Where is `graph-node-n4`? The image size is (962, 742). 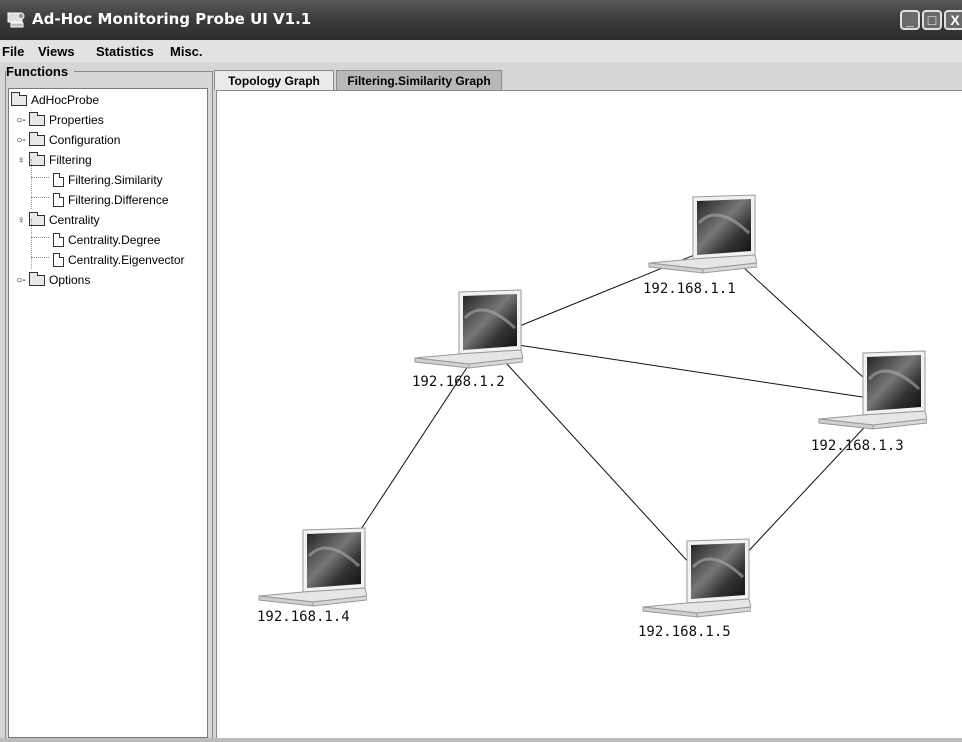
graph-node-n4 is located at coordinates (312, 571).